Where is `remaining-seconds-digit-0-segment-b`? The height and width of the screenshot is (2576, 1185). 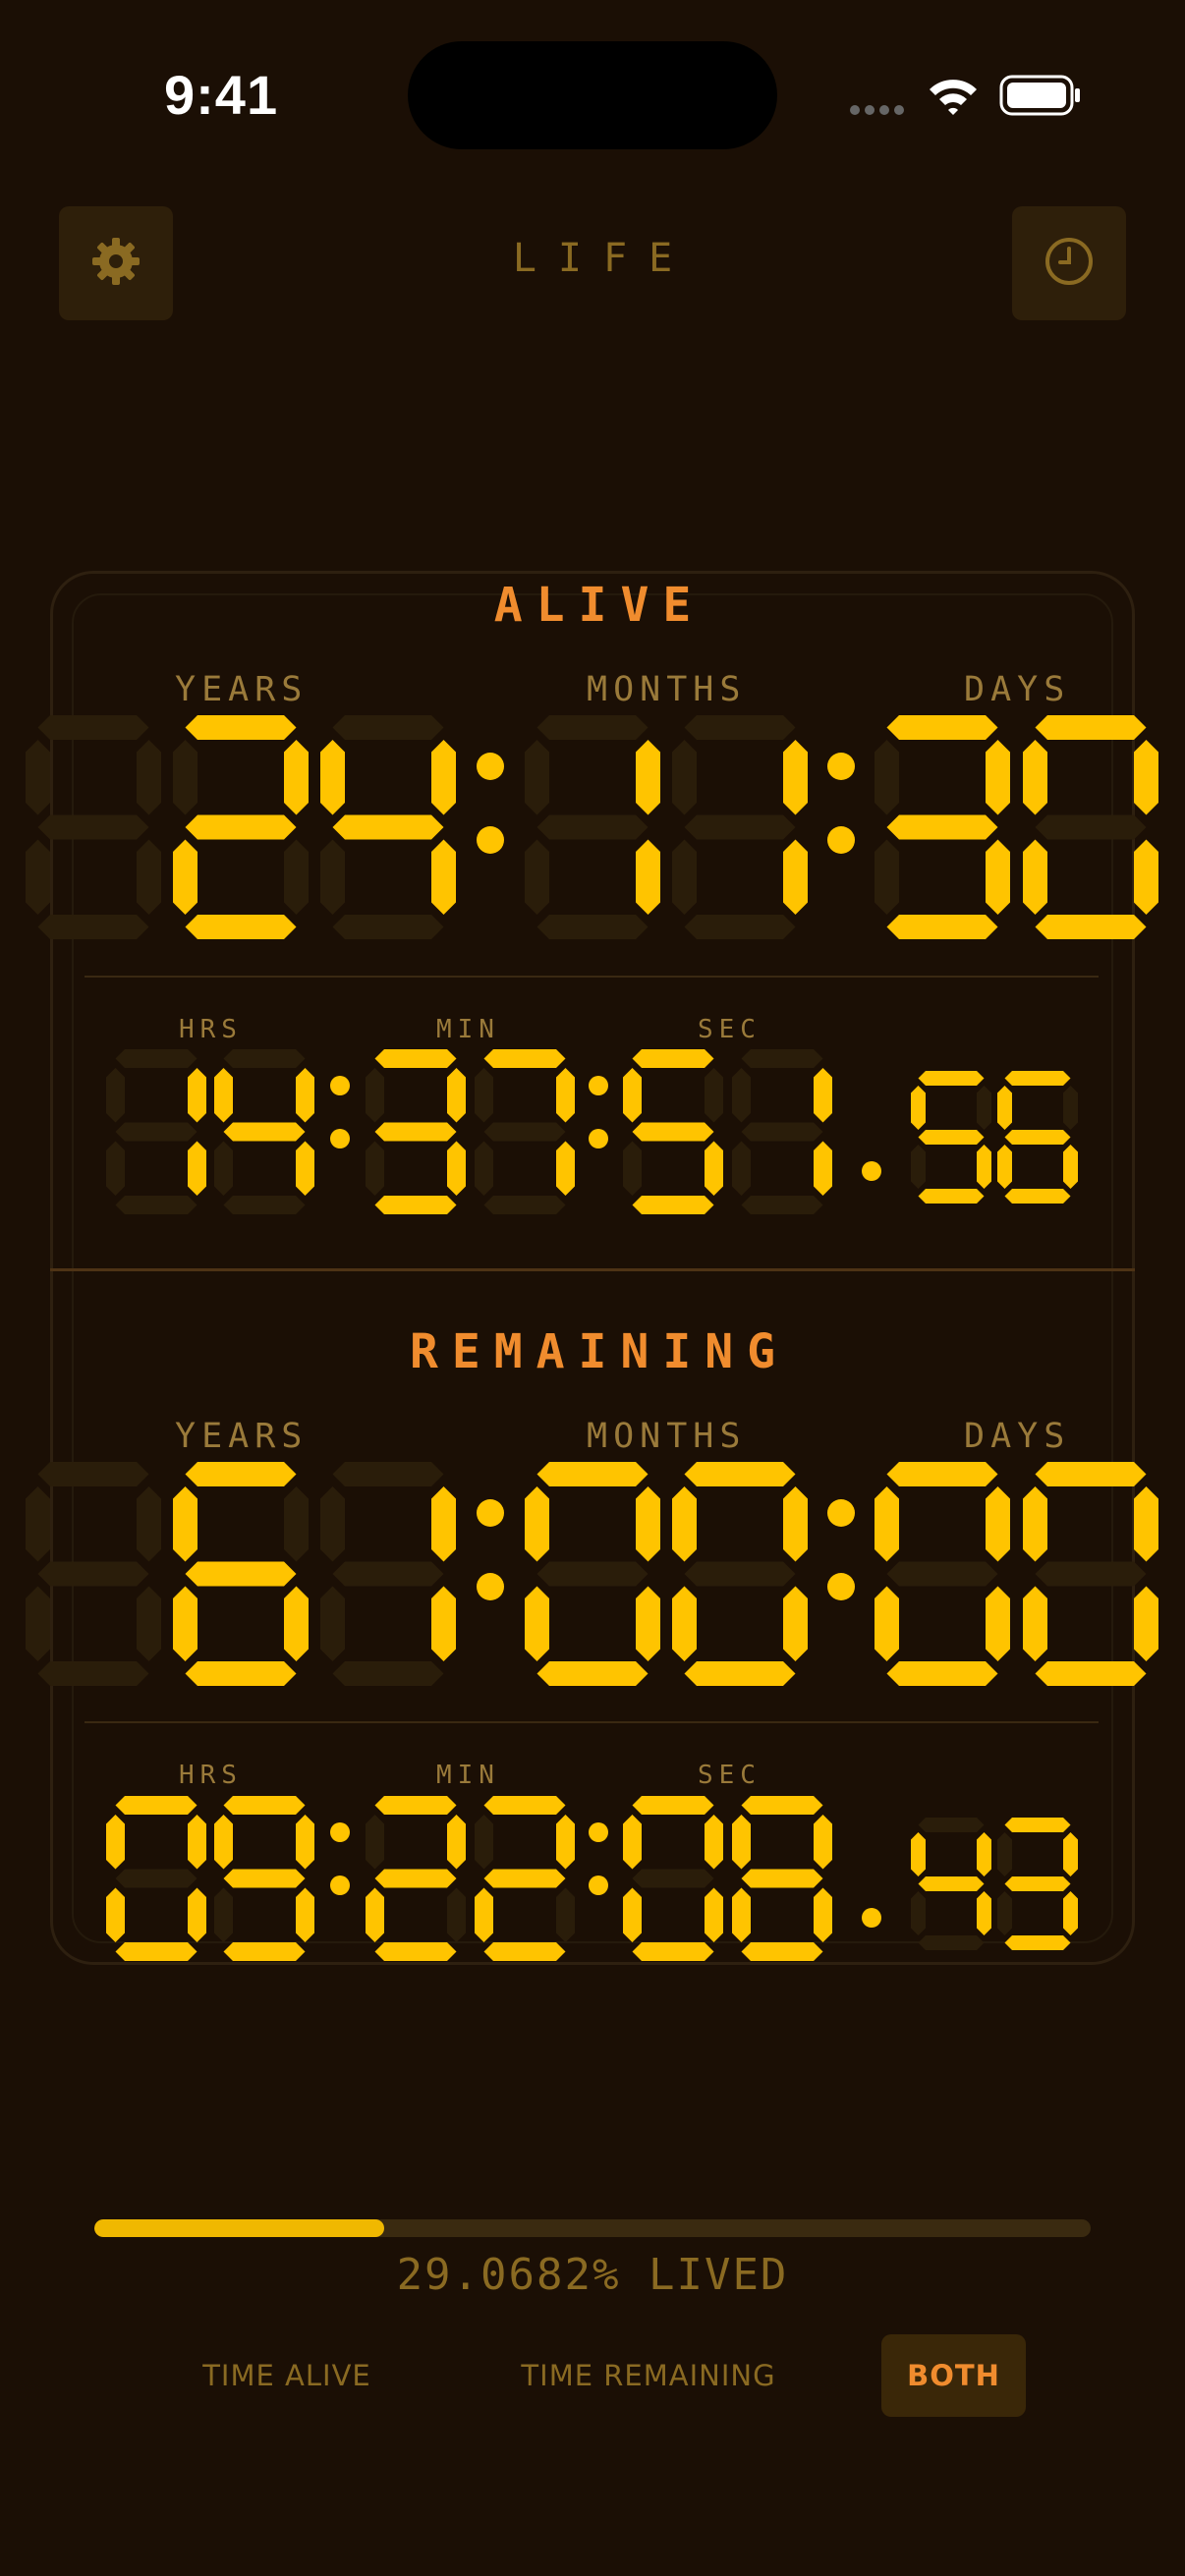 remaining-seconds-digit-0-segment-b is located at coordinates (714, 1842).